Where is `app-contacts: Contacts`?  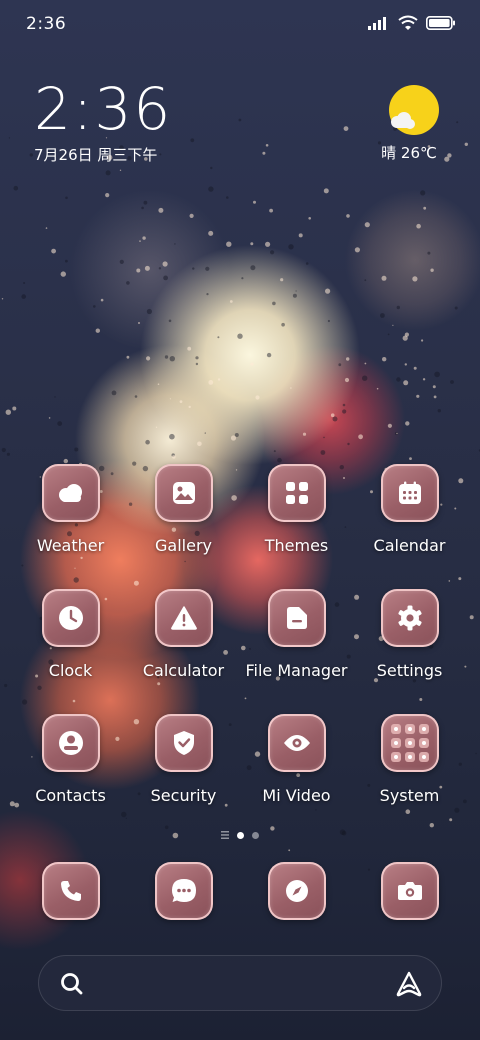 app-contacts: Contacts is located at coordinates (70, 776).